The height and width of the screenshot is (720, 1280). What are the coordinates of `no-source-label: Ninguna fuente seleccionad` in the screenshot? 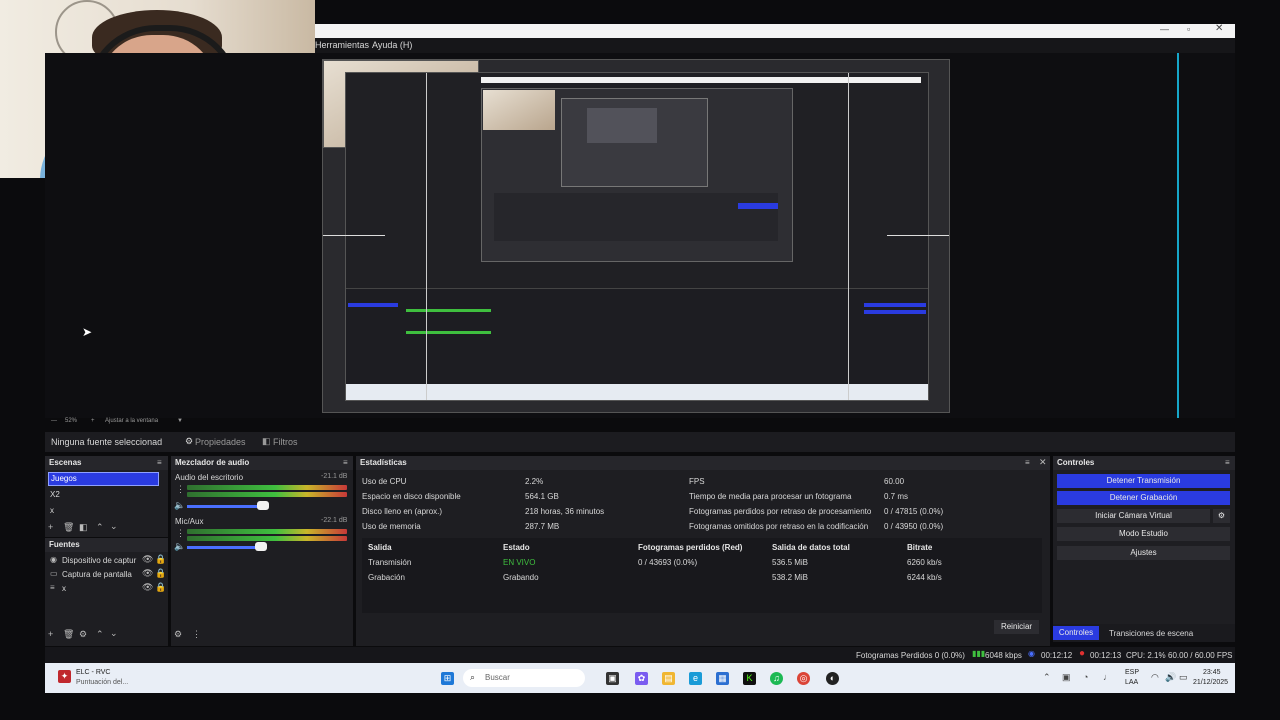 It's located at (107, 442).